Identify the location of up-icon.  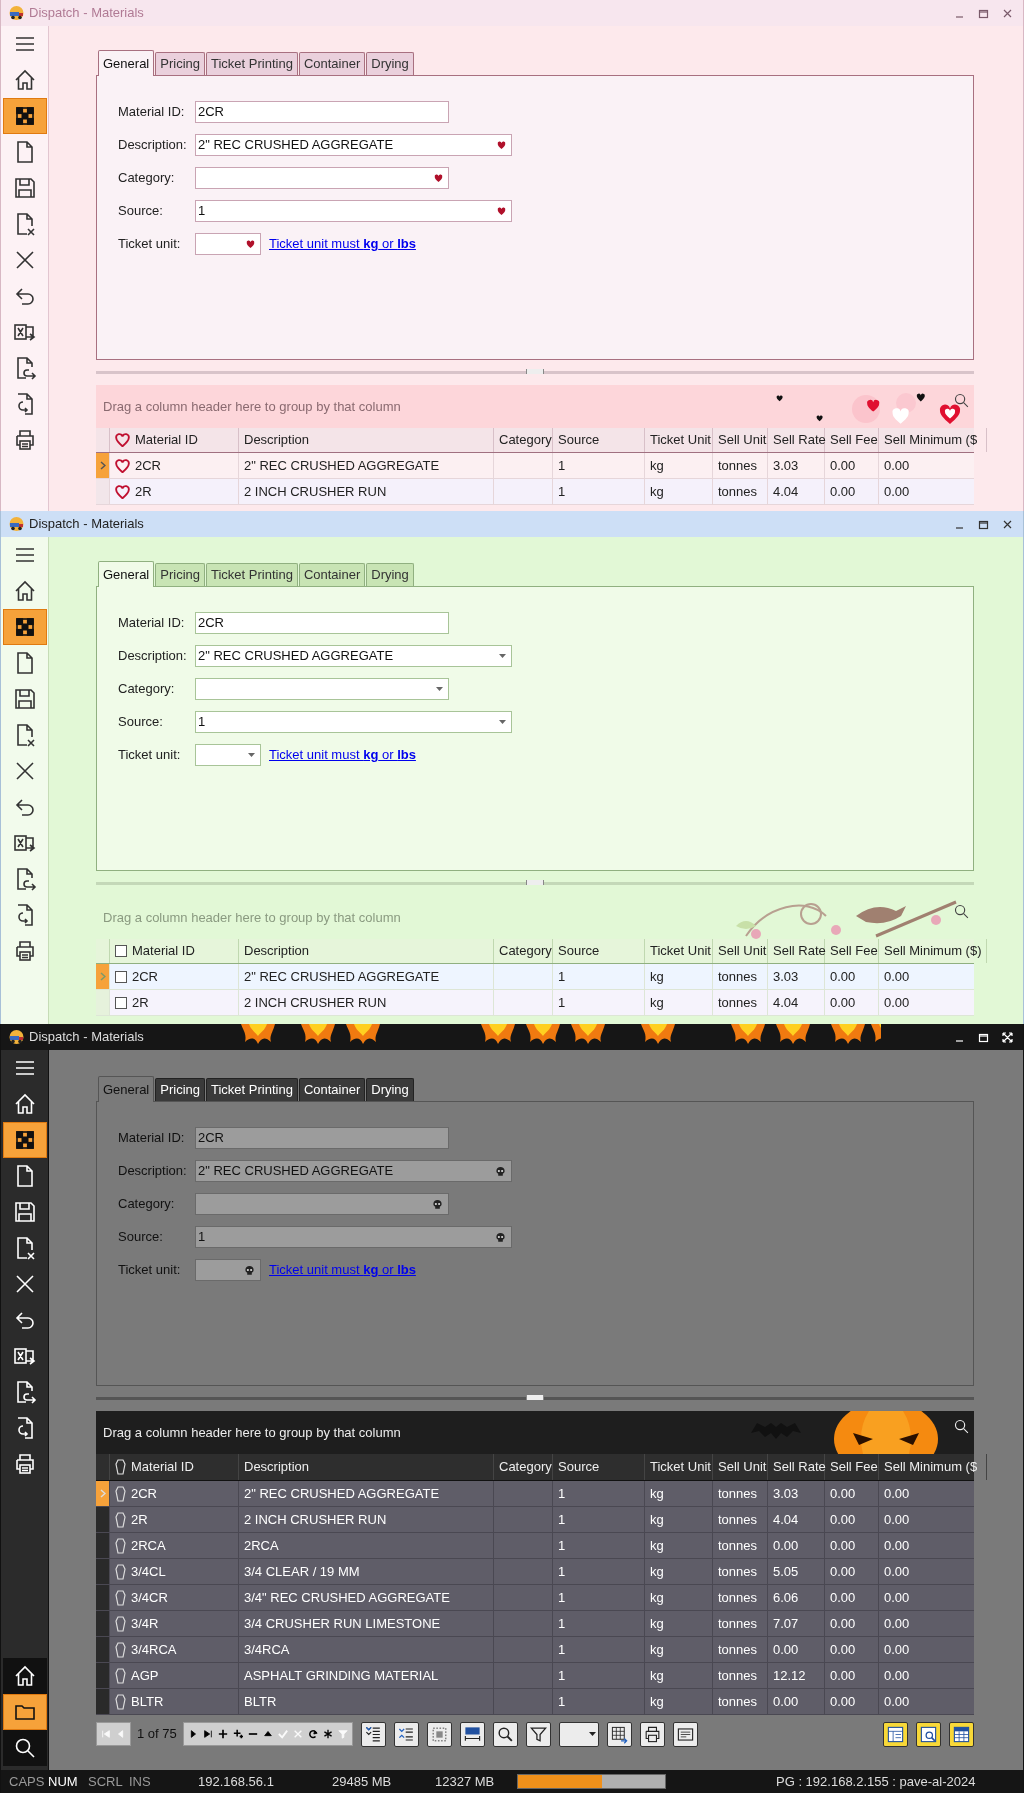
(267, 1734).